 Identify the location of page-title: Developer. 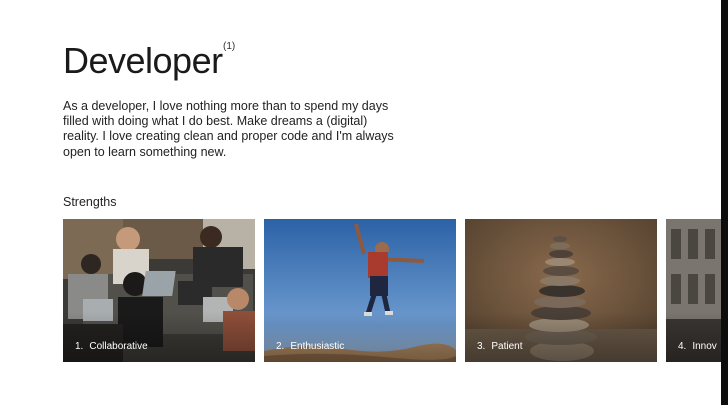
(143, 60).